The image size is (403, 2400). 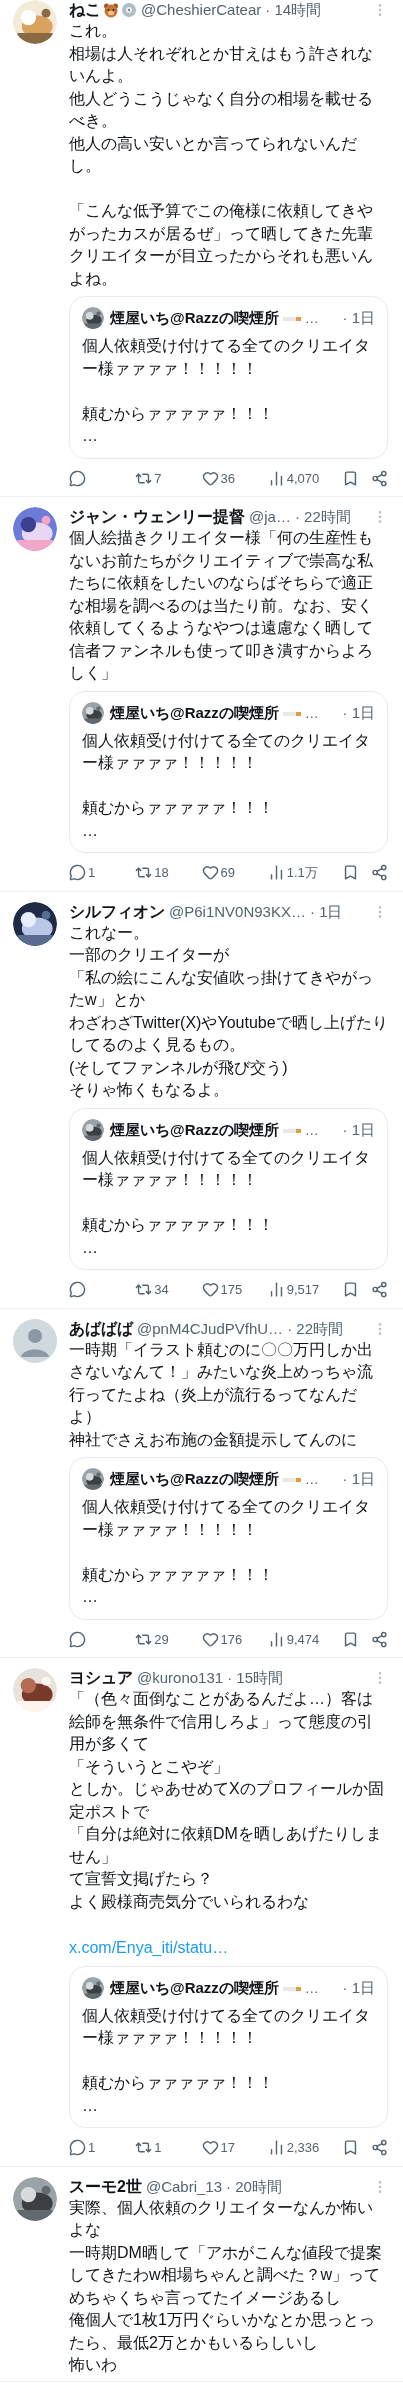 I want to click on author-handle: @kurono131, so click(x=180, y=1678).